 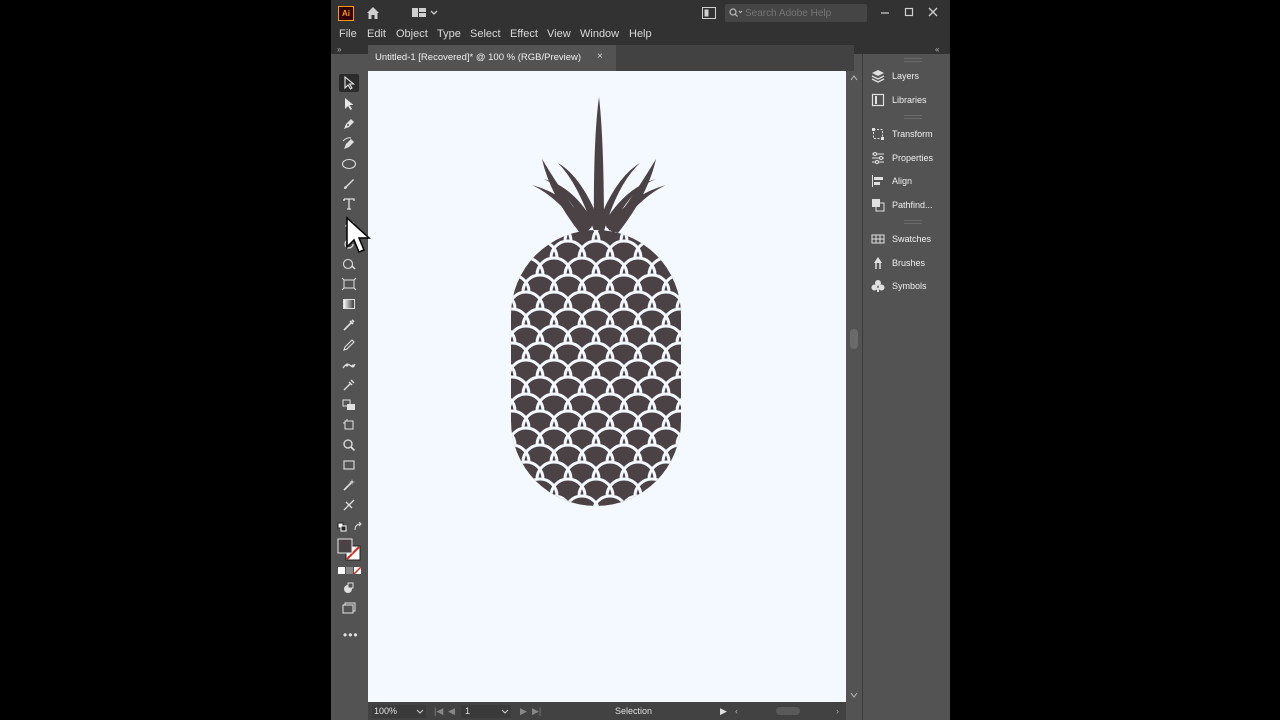 I want to click on menu-select: Select, so click(x=485, y=34).